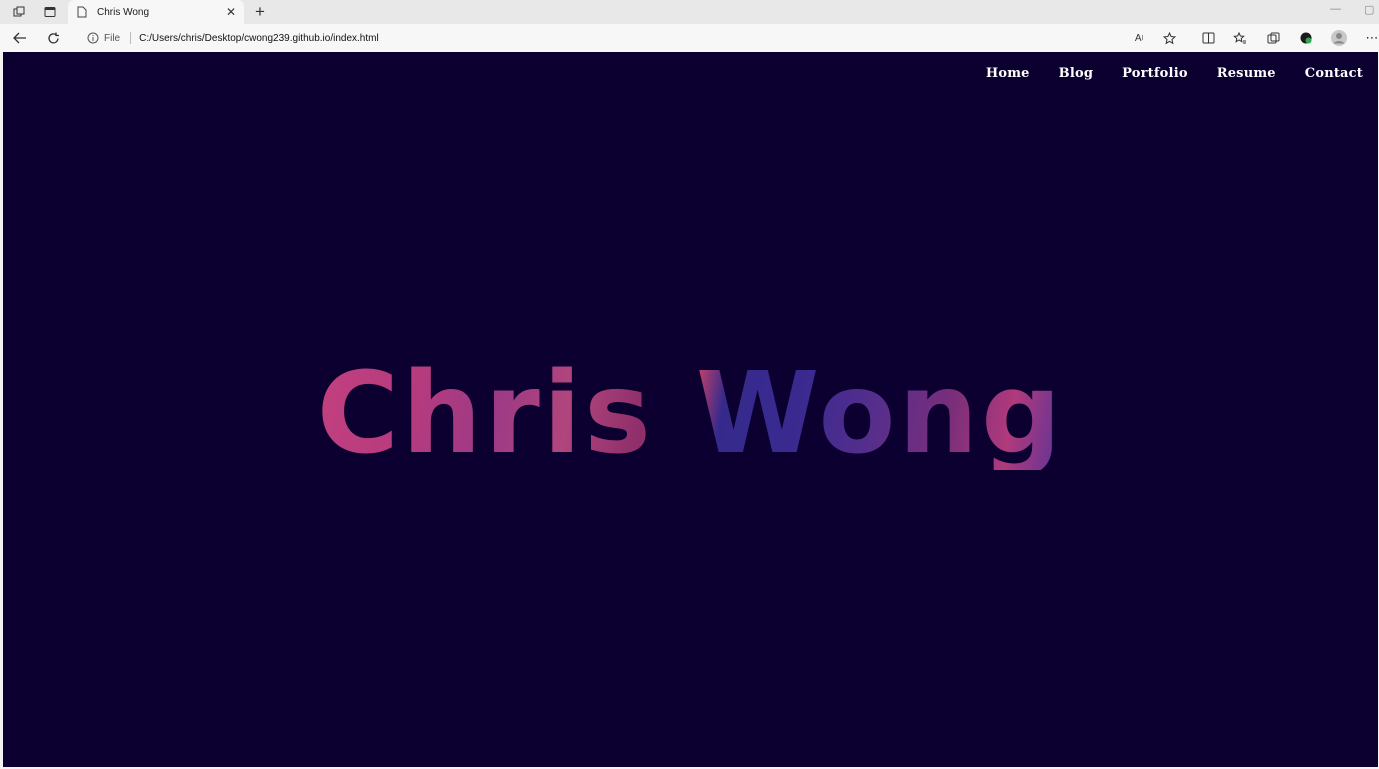 The height and width of the screenshot is (769, 1379). What do you see at coordinates (20, 38) in the screenshot?
I see `back-arrow-icon` at bounding box center [20, 38].